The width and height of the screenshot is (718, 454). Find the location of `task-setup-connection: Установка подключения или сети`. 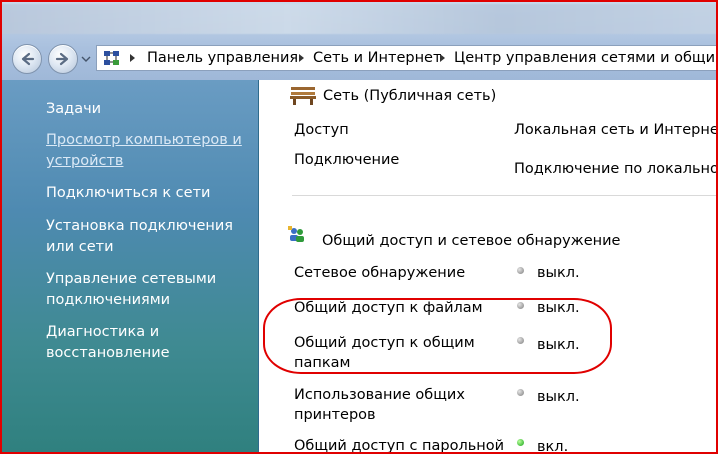

task-setup-connection: Установка подключения или сети is located at coordinates (151, 237).